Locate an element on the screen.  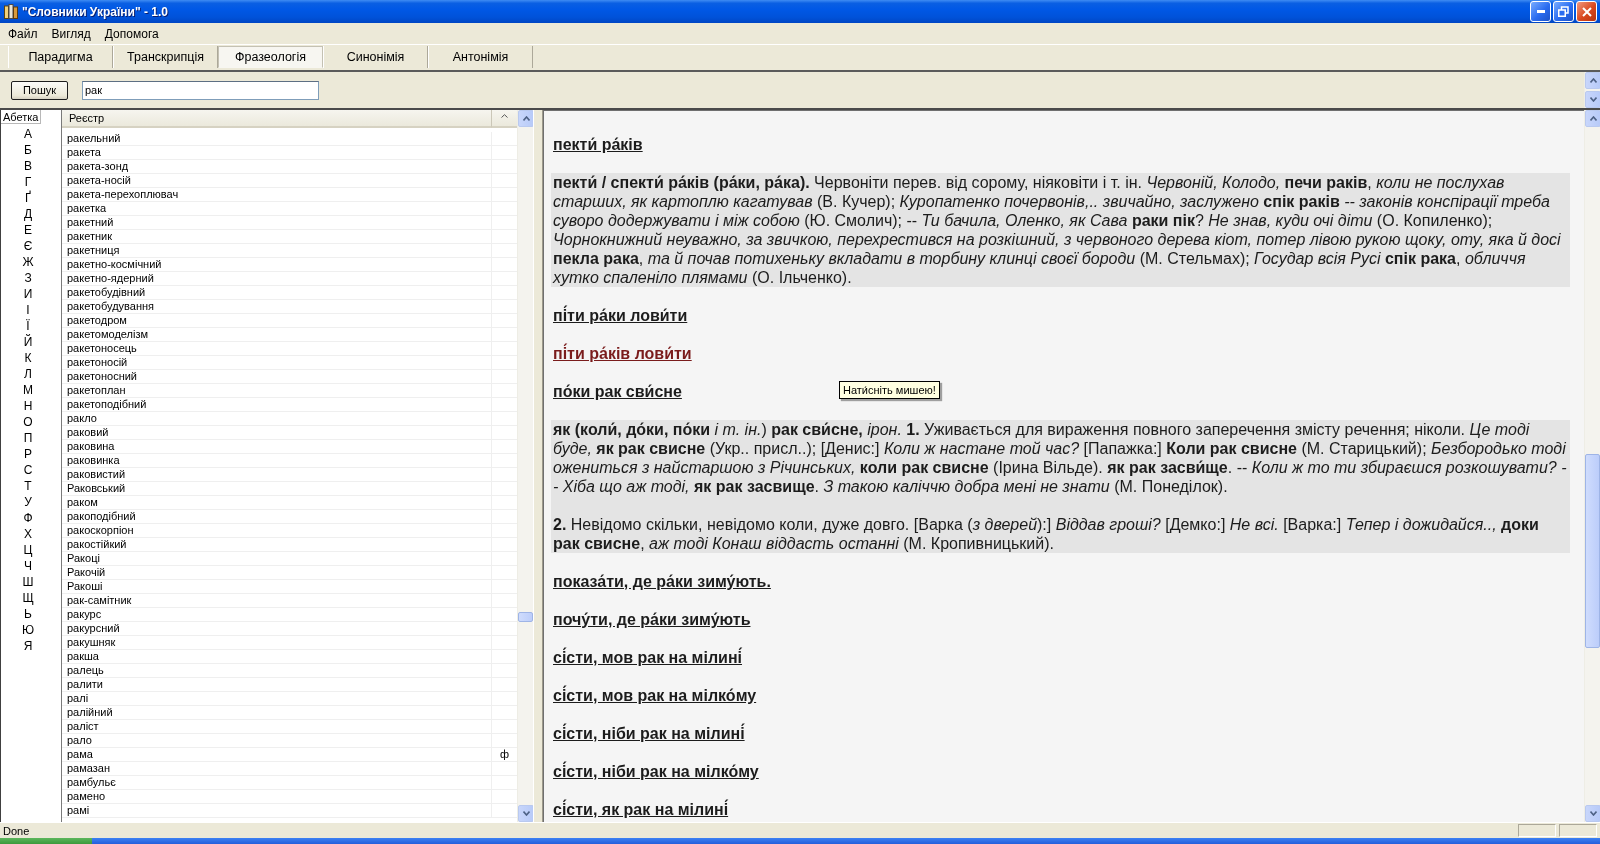
alphabet-letter: О is located at coordinates (28, 422).